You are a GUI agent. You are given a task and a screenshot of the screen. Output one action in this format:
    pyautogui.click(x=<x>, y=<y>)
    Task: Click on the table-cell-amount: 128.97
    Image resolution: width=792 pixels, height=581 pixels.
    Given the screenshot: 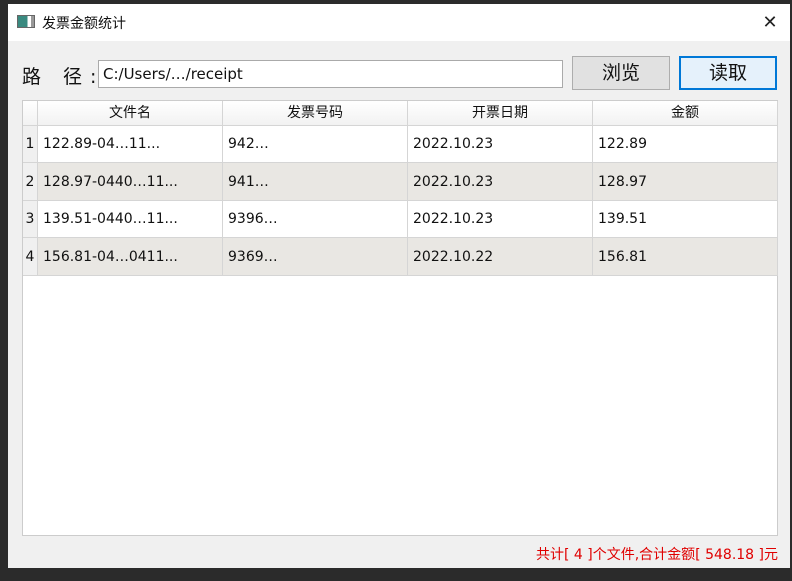 What is the action you would take?
    pyautogui.click(x=685, y=182)
    